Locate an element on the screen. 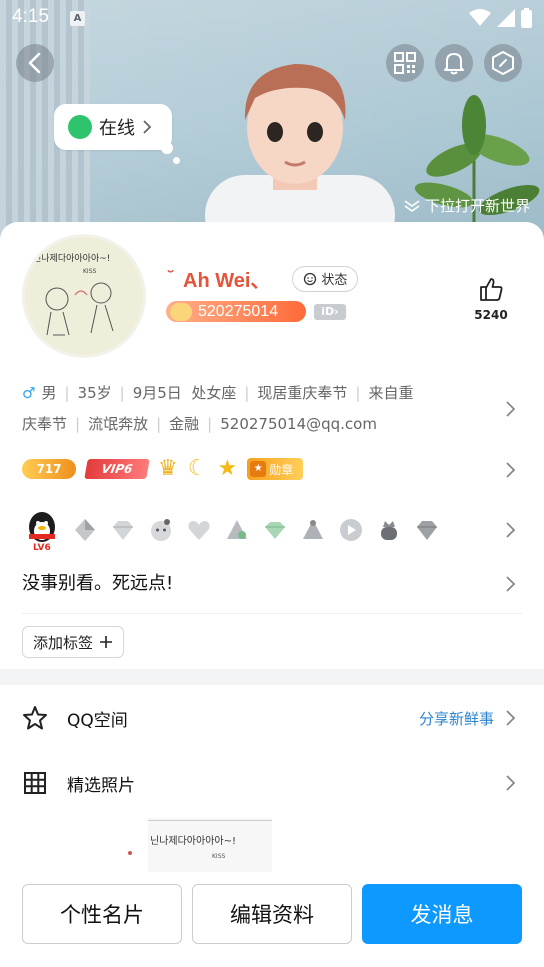  bubble-tail-small is located at coordinates (176, 160).